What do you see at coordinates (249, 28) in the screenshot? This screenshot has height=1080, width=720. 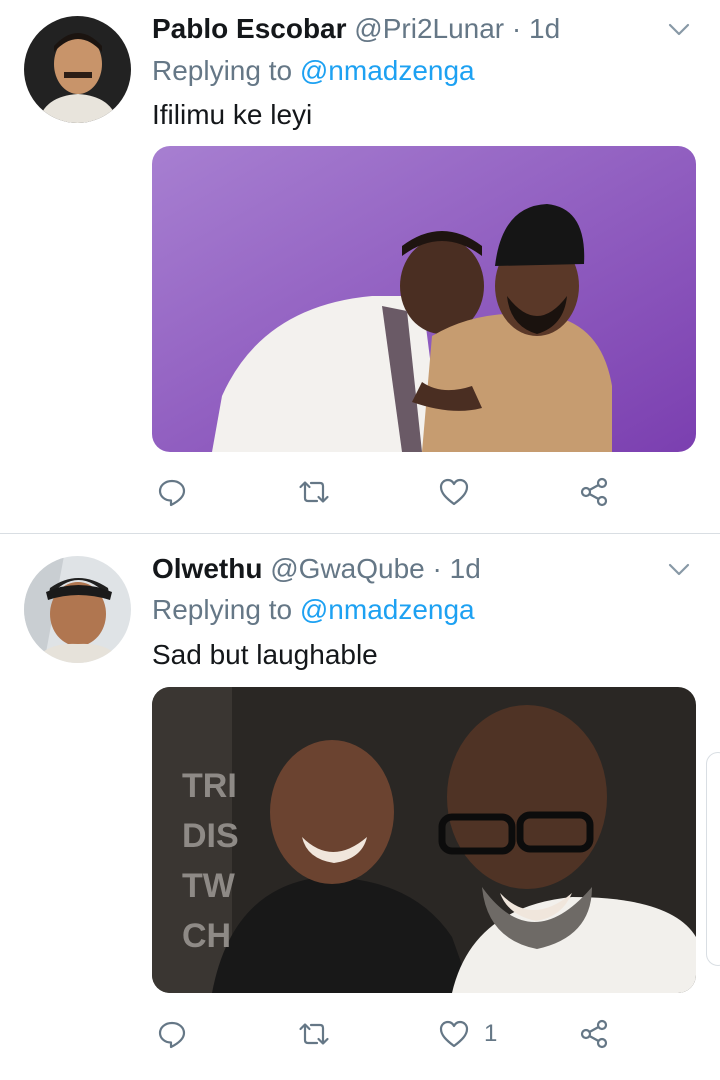 I see `display-name: Pablo Escobar` at bounding box center [249, 28].